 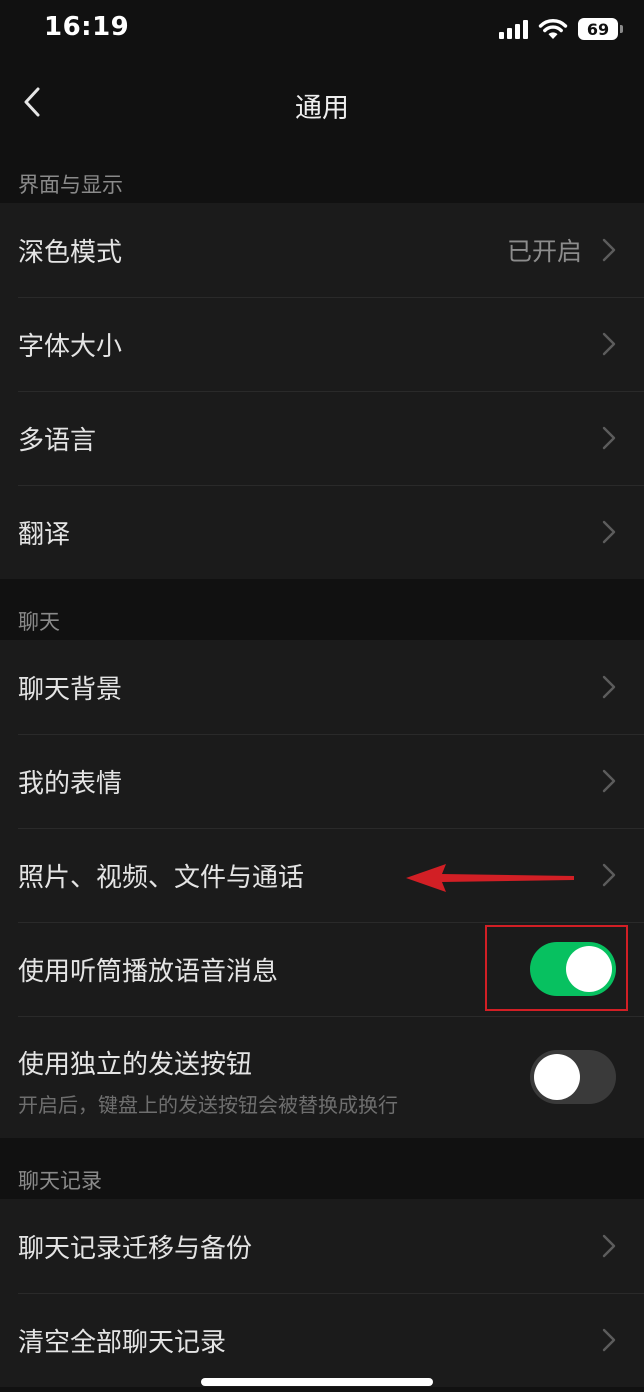 I want to click on status-bar: 16:19 69, so click(x=322, y=30).